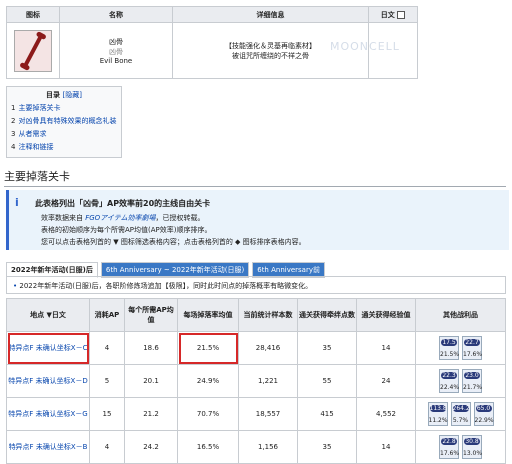 The width and height of the screenshot is (512, 464). Describe the element at coordinates (460, 381) in the screenshot. I see `other-drops: 22.3 22.4% 23.0 21.7%` at that location.